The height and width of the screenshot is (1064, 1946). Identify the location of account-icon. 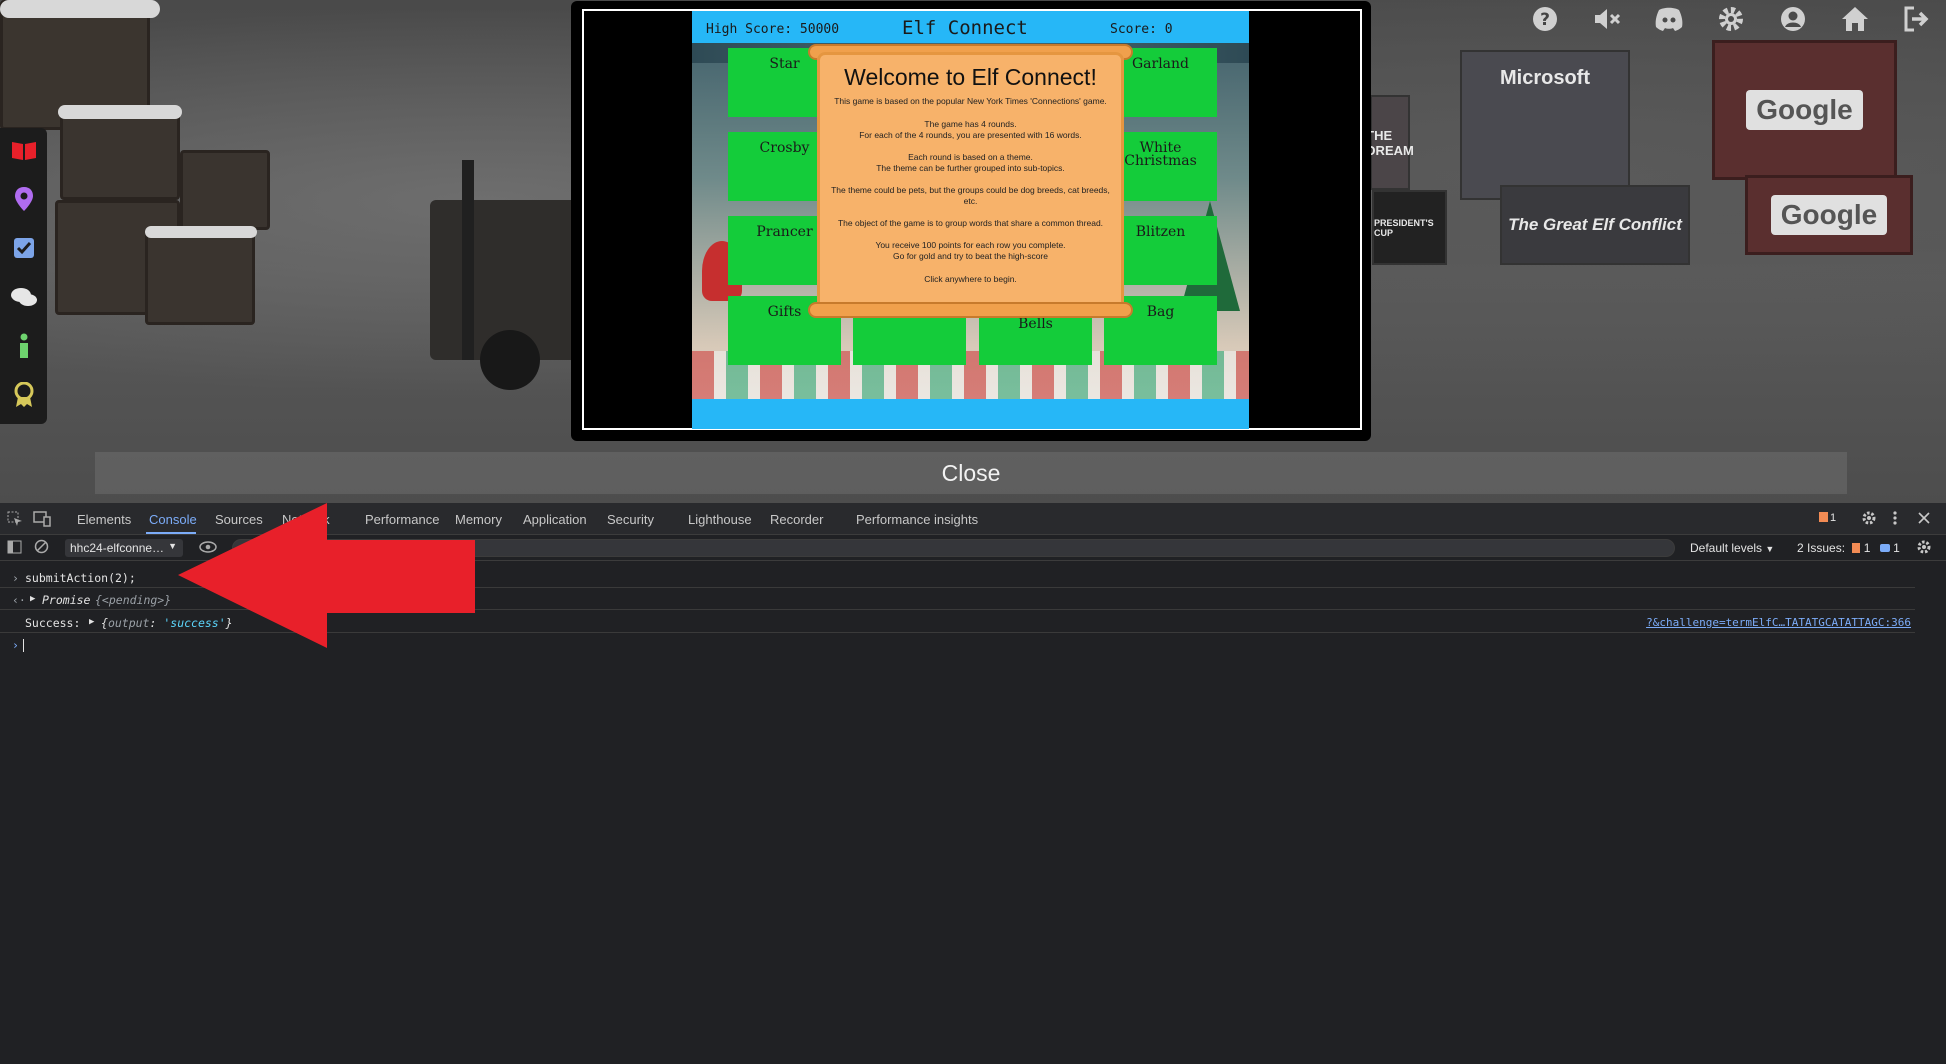
(1793, 19).